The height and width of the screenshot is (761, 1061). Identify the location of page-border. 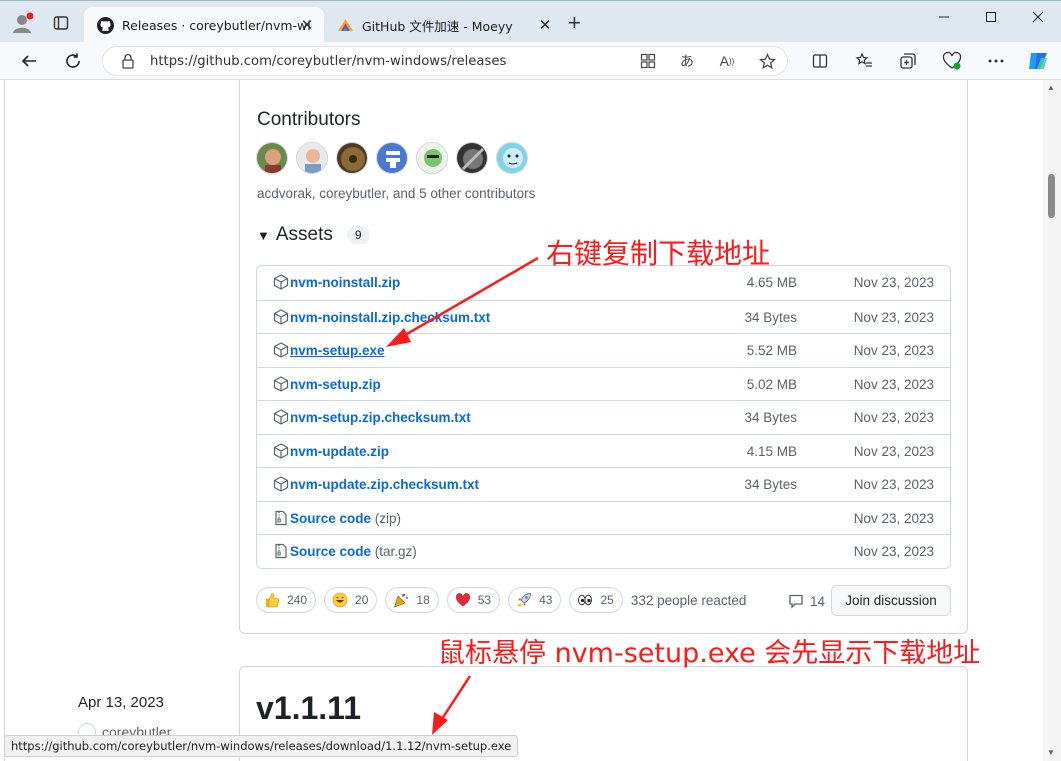
(4, 420).